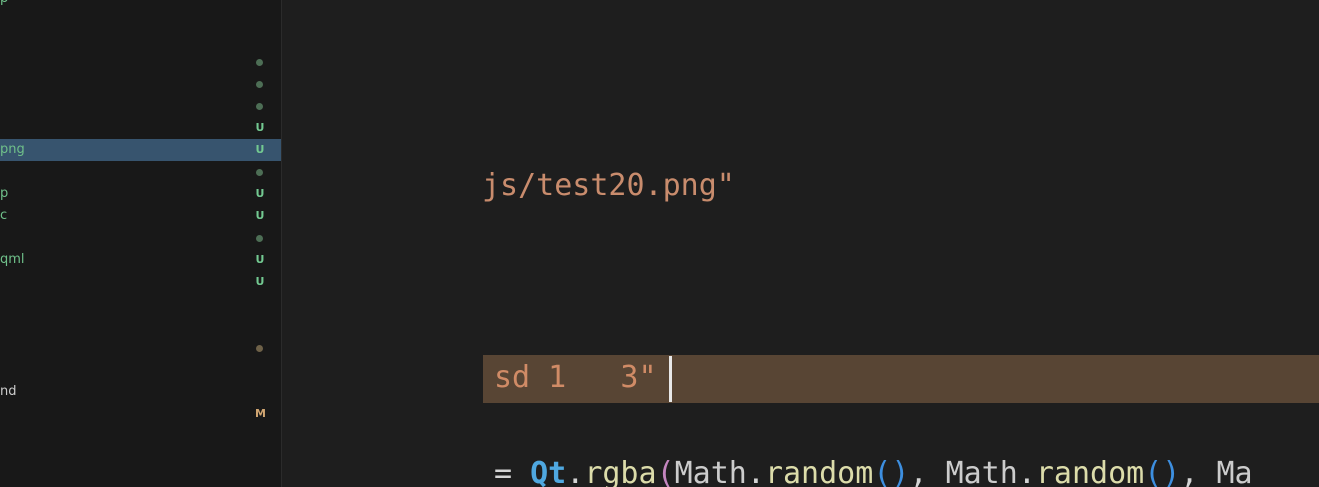  Describe the element at coordinates (140, 194) in the screenshot. I see `explorer-item: pU` at that location.